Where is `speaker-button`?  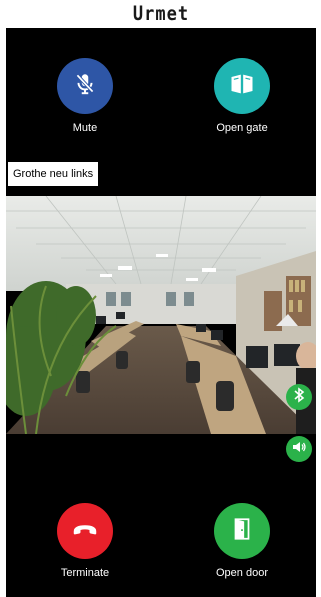 speaker-button is located at coordinates (299, 449).